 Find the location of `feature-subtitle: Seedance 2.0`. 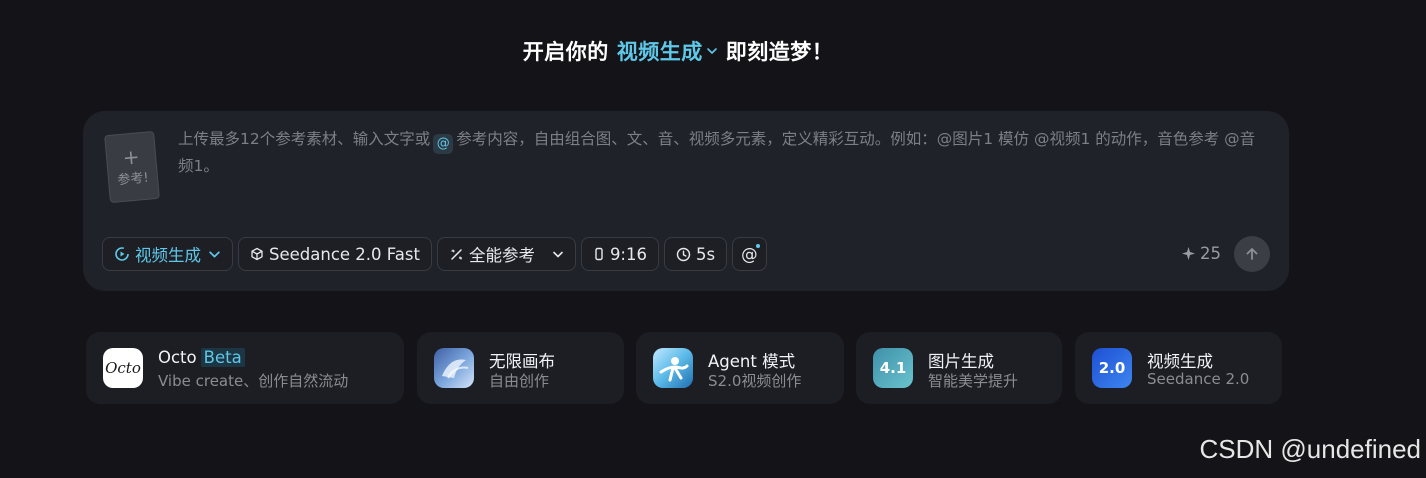

feature-subtitle: Seedance 2.0 is located at coordinates (1198, 379).